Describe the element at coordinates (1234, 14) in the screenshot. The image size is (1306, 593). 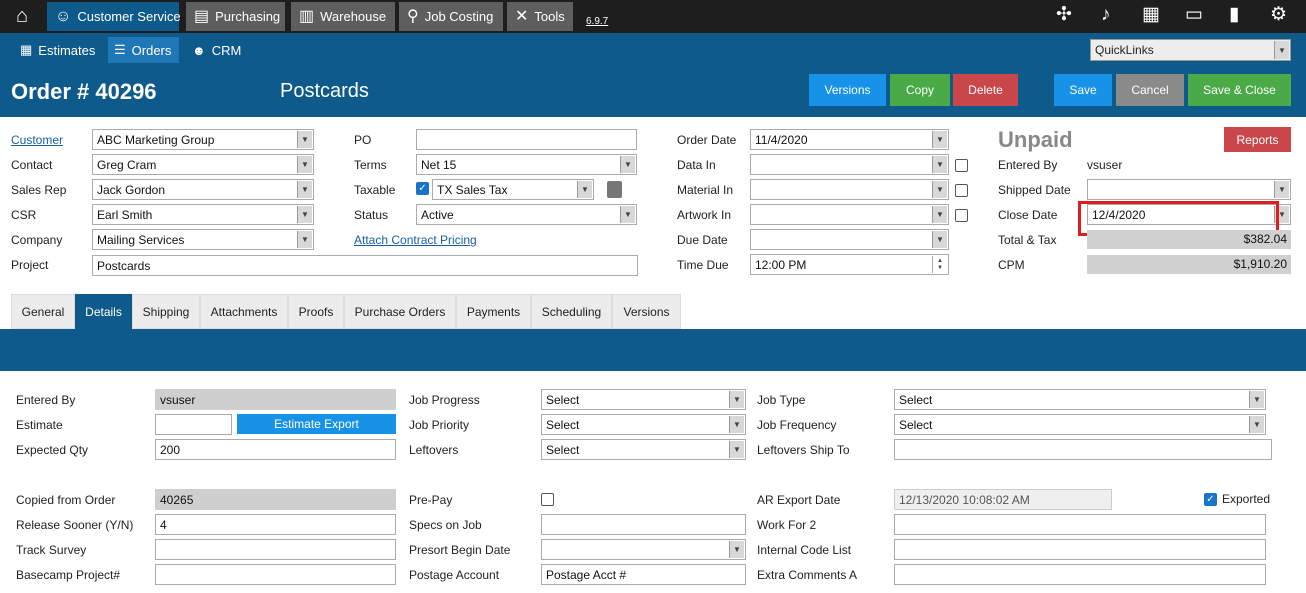
I see `document-icon: ▮` at that location.